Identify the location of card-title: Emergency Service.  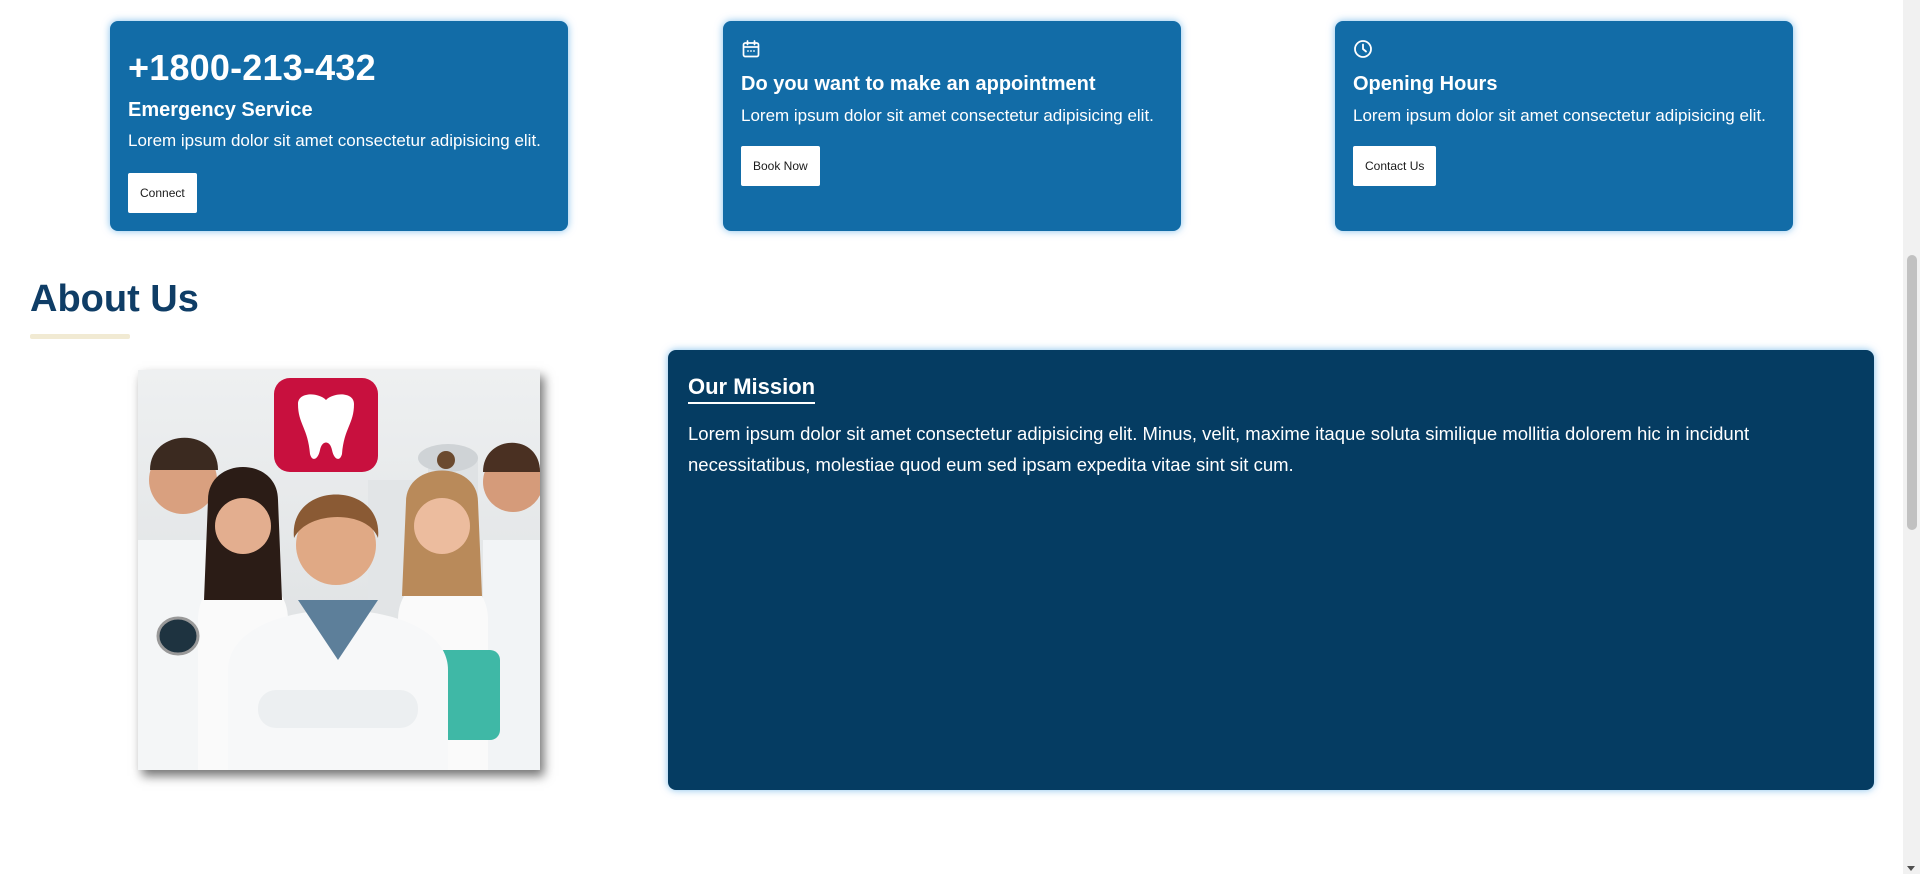
(220, 110).